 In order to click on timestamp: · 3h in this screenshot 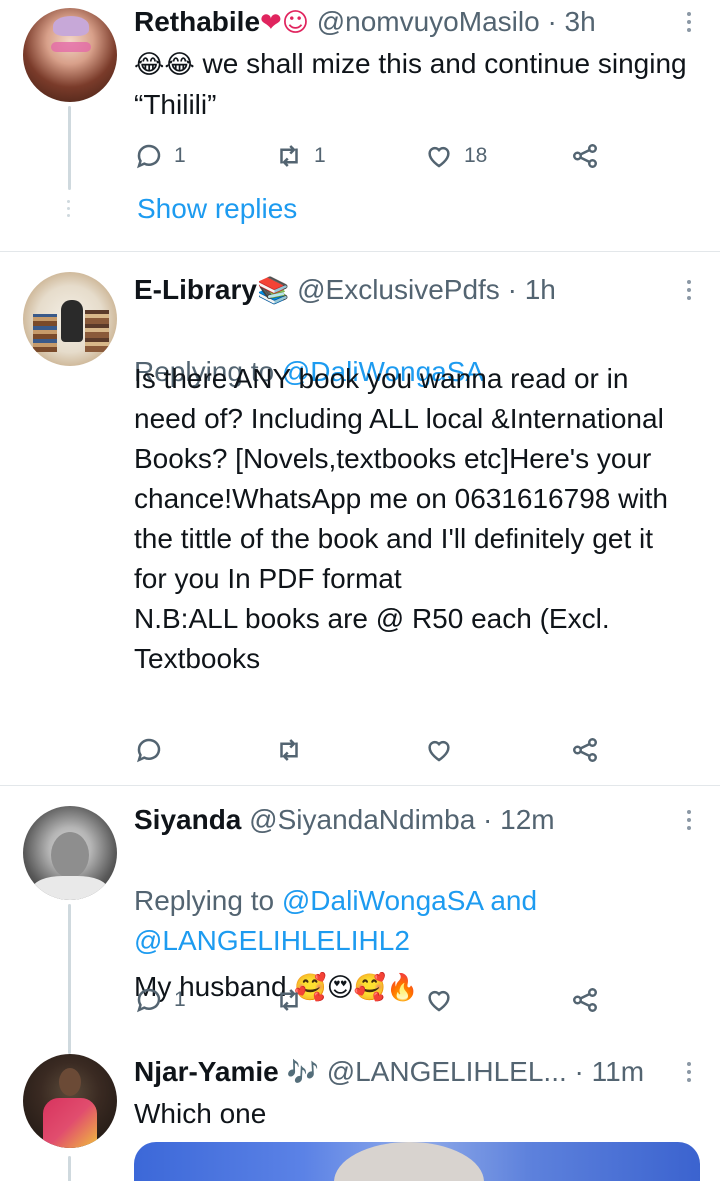, I will do `click(571, 21)`.